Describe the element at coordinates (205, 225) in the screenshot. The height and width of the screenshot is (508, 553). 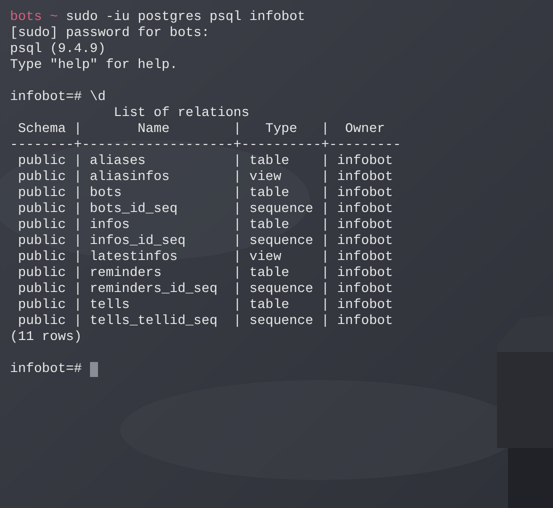
I see `output-line: public | infos | table | infobot` at that location.